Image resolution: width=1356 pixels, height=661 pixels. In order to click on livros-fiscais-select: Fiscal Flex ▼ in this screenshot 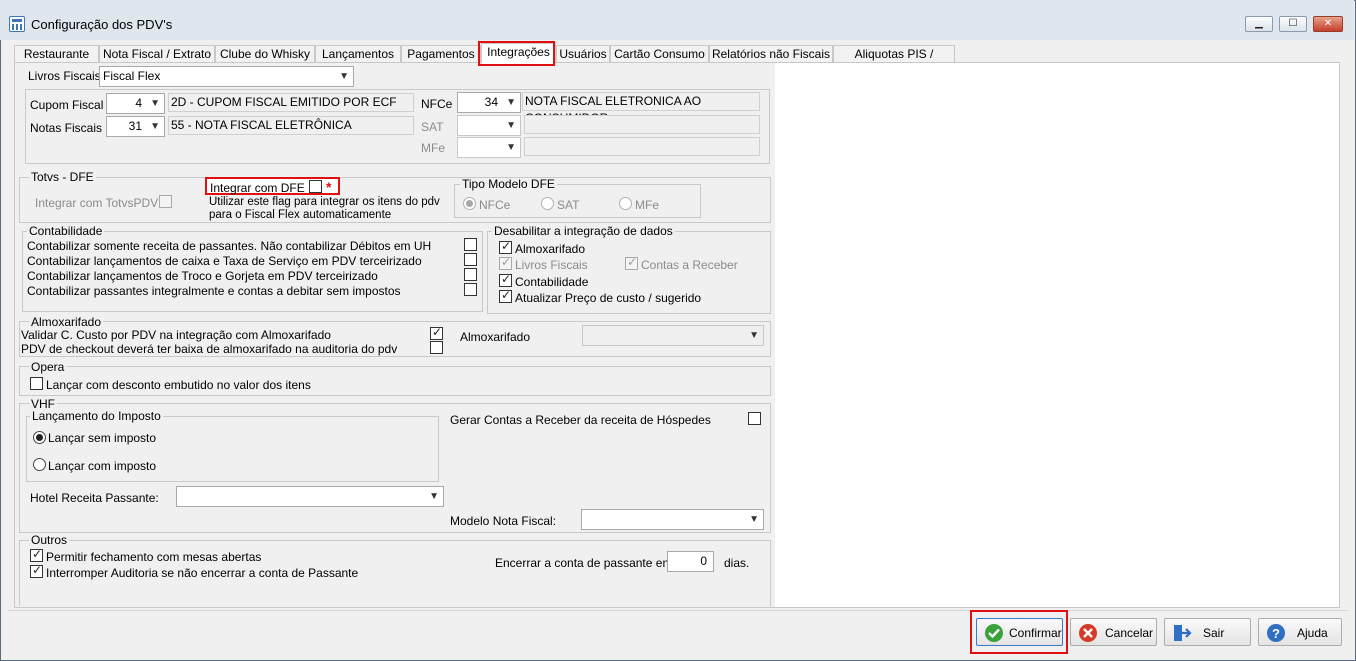, I will do `click(226, 76)`.